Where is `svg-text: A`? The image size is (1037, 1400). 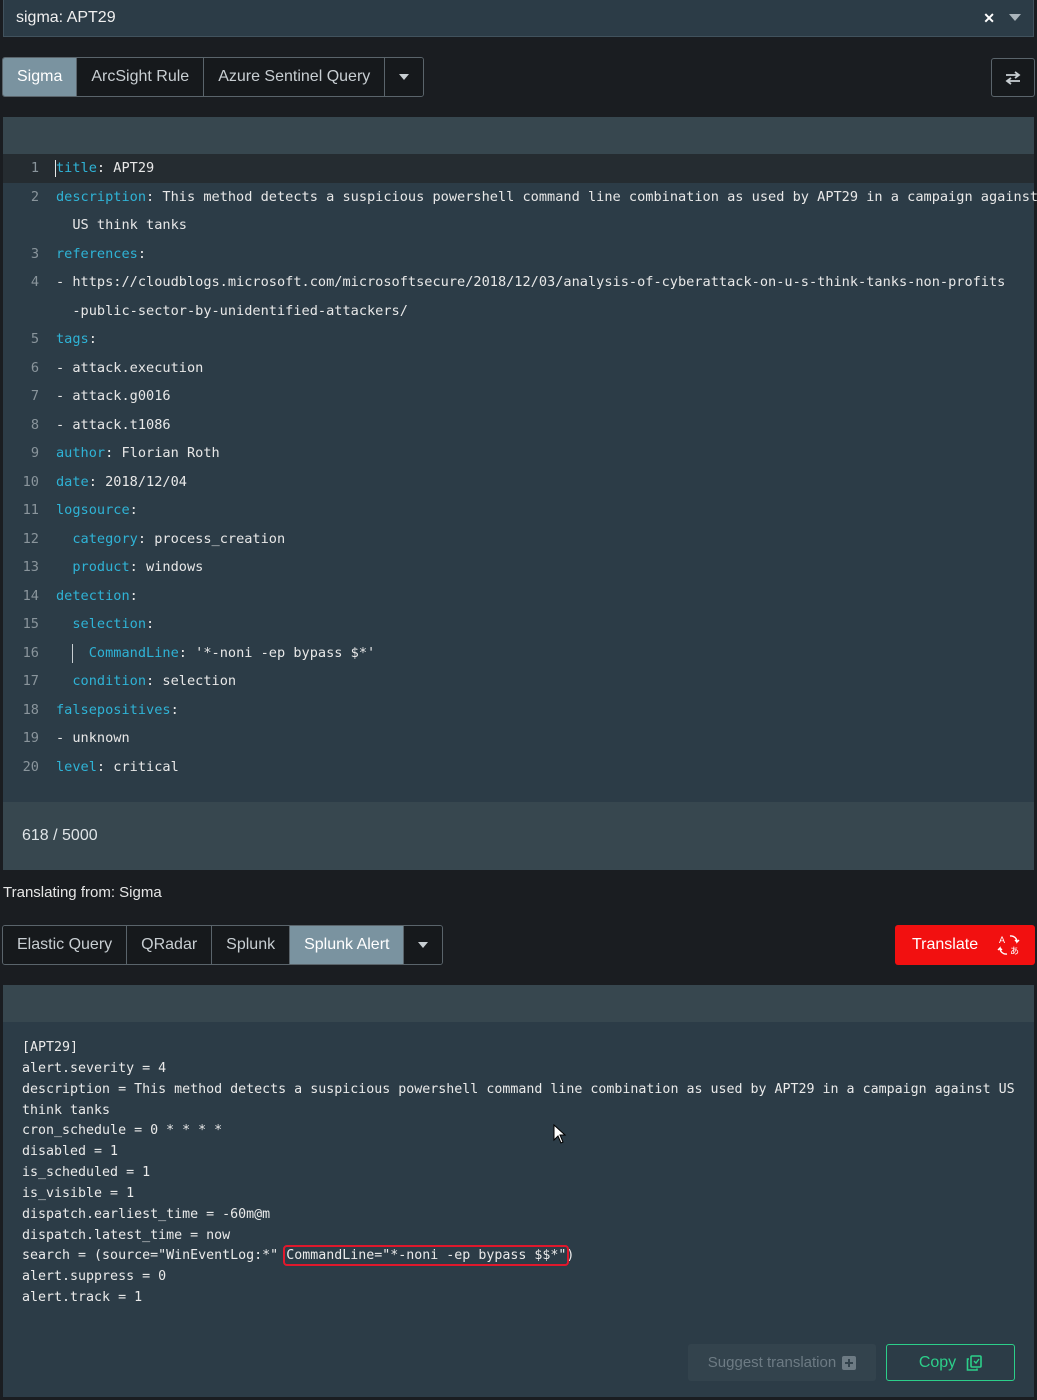
svg-text: A is located at coordinates (1002, 940).